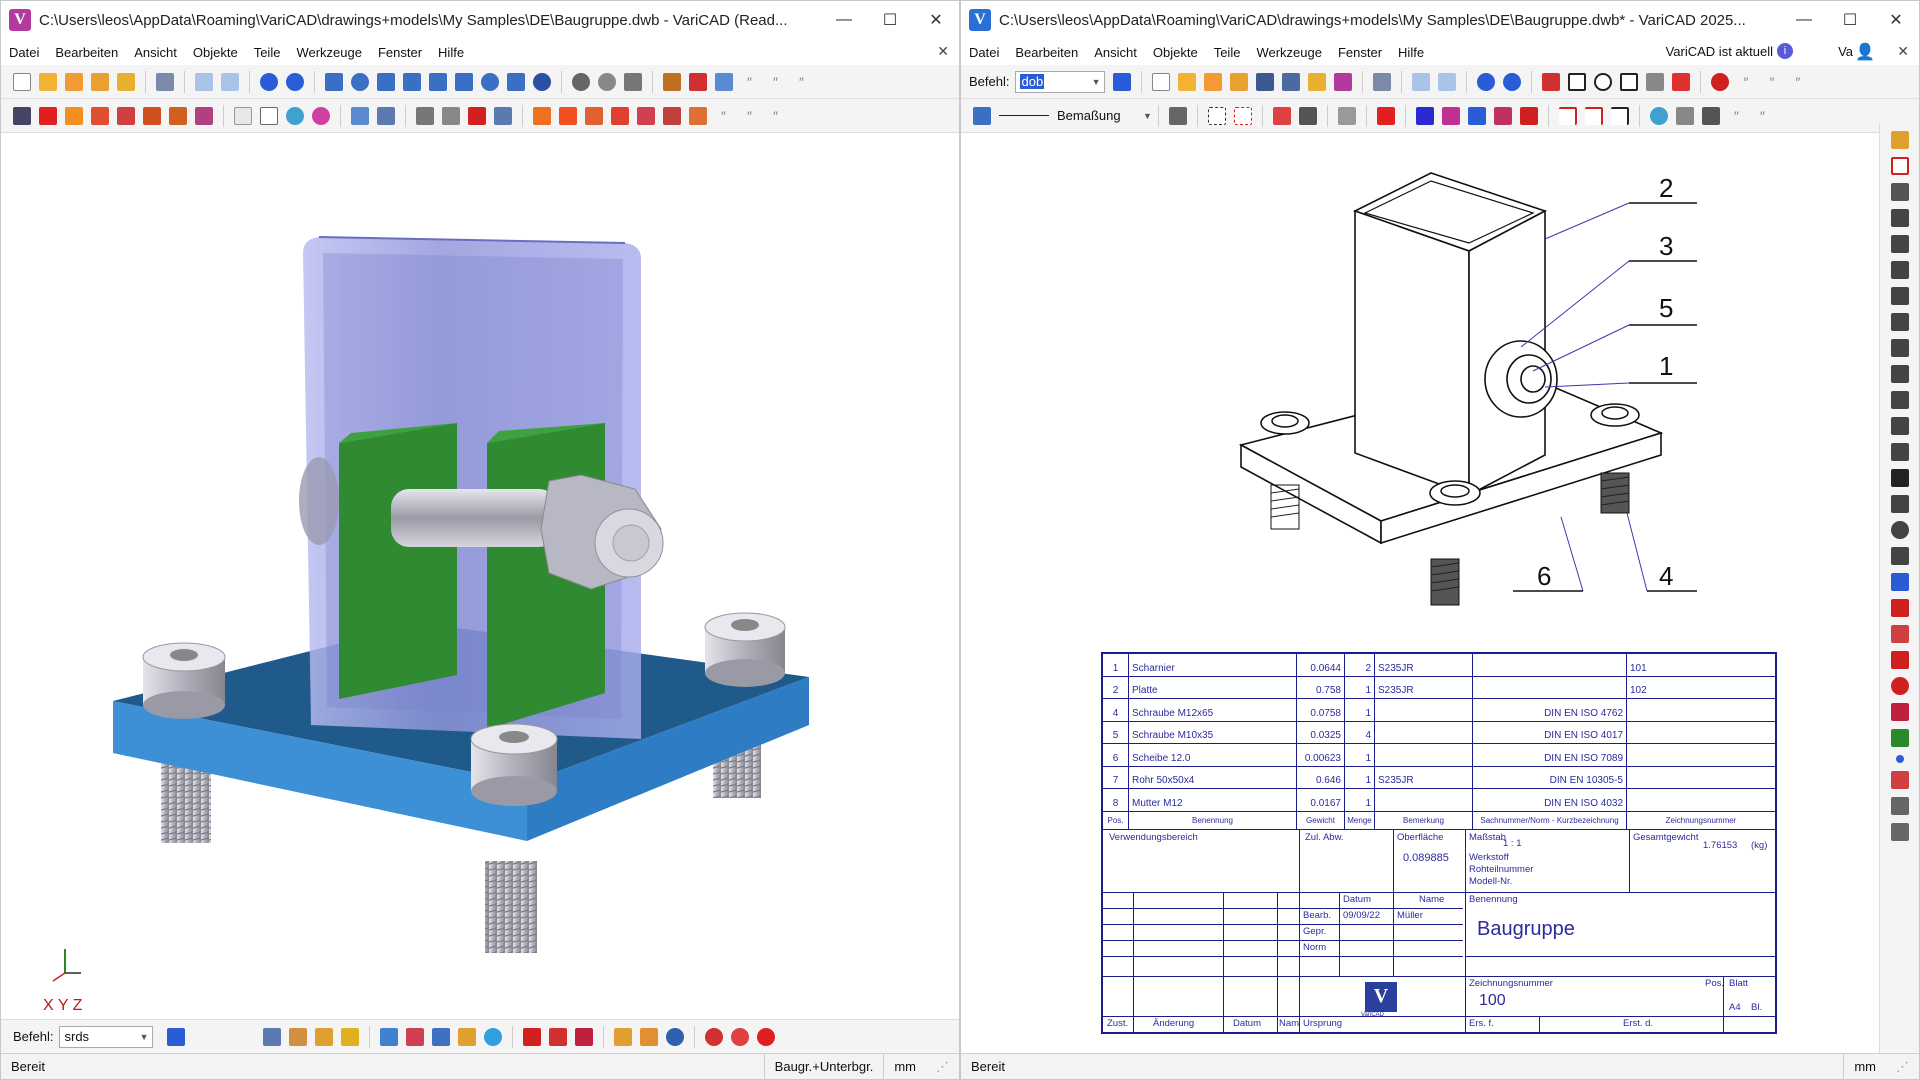 The width and height of the screenshot is (1920, 1080). What do you see at coordinates (698, 81) in the screenshot?
I see `magnet-icon` at bounding box center [698, 81].